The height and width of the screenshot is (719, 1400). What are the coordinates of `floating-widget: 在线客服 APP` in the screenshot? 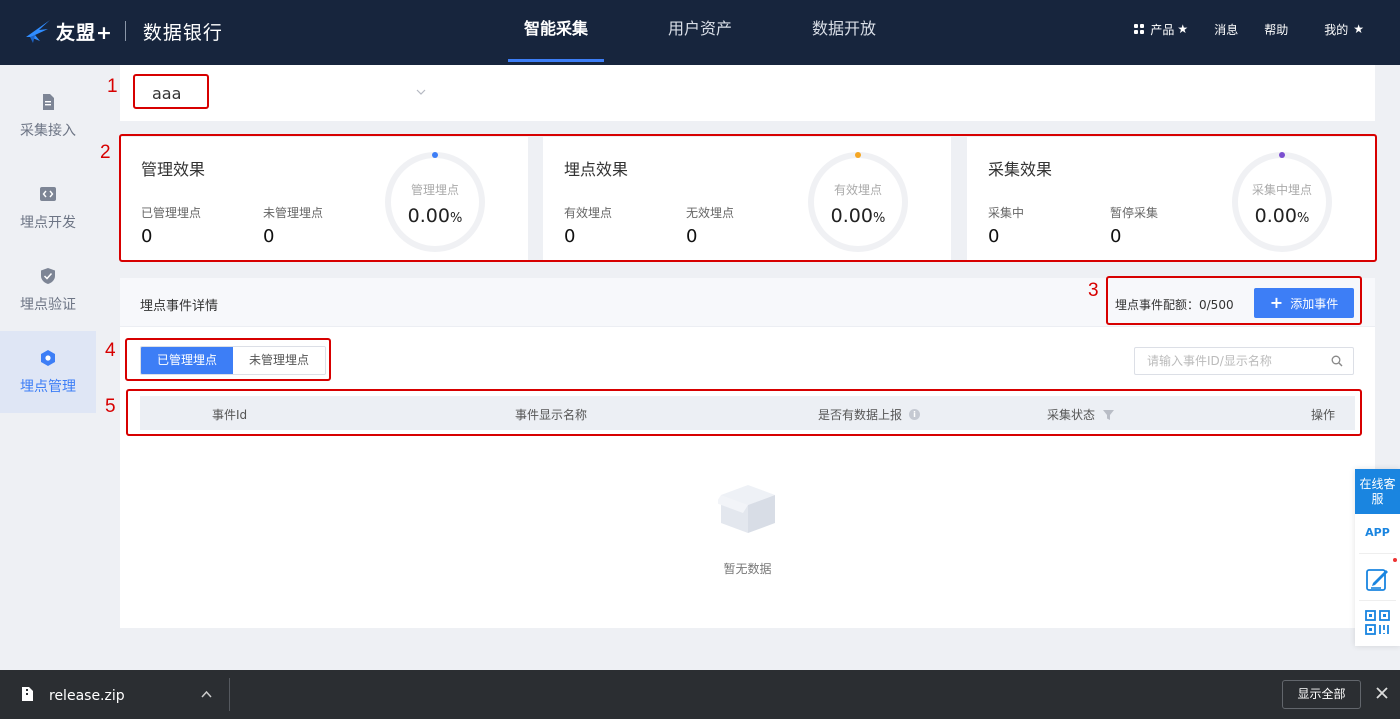 It's located at (1377, 557).